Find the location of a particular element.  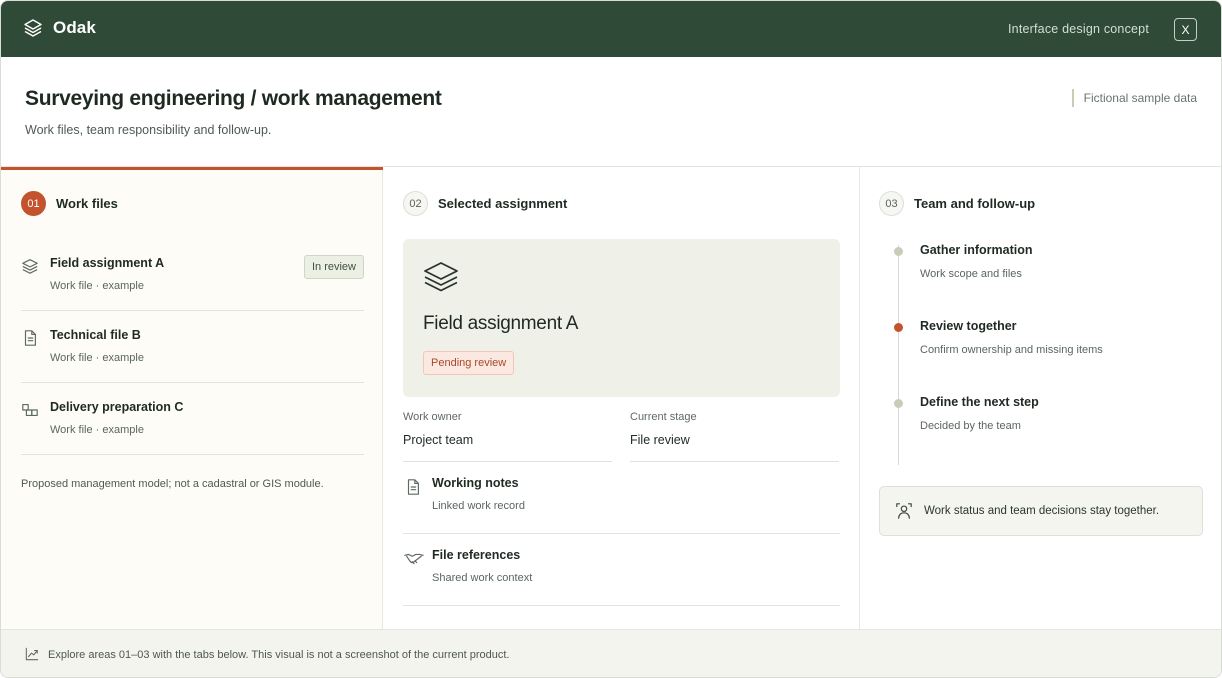

timeline-dot-active is located at coordinates (898, 327).